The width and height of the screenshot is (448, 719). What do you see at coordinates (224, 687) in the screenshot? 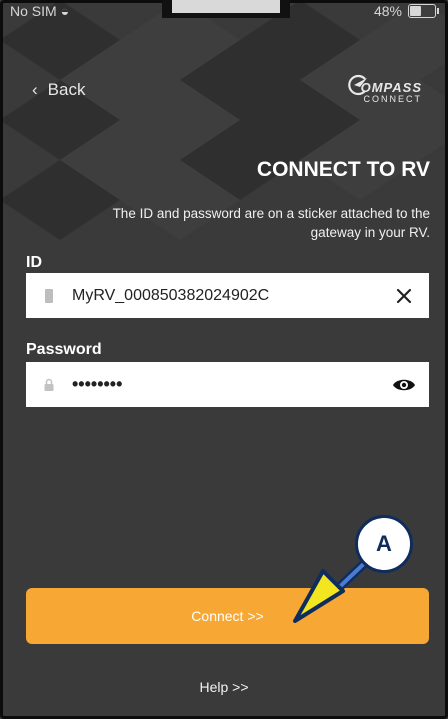
I see `help-link: Help >>` at bounding box center [224, 687].